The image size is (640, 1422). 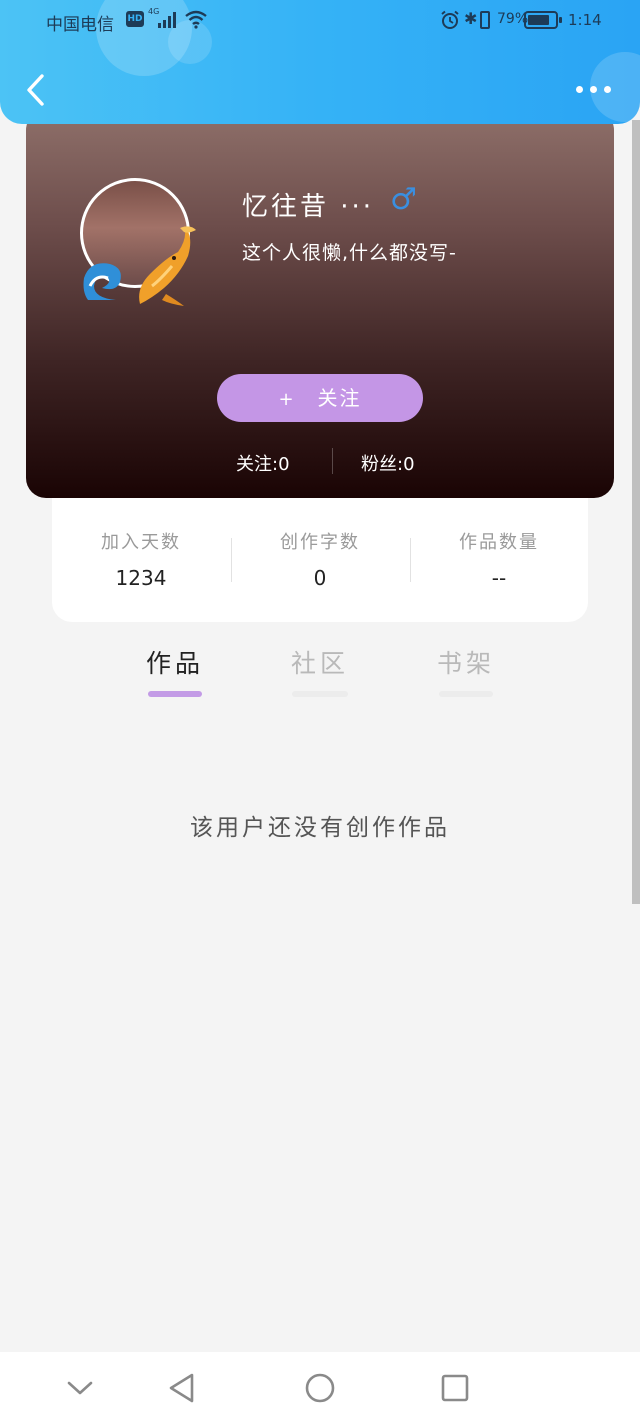 I want to click on stat-label: 作品数量, so click(x=499, y=542).